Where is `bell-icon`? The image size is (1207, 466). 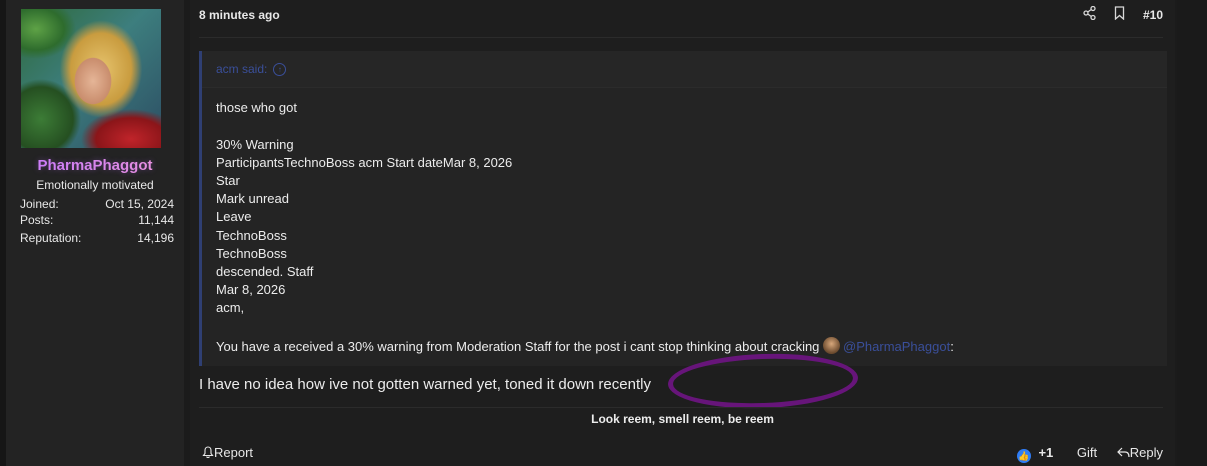 bell-icon is located at coordinates (208, 452).